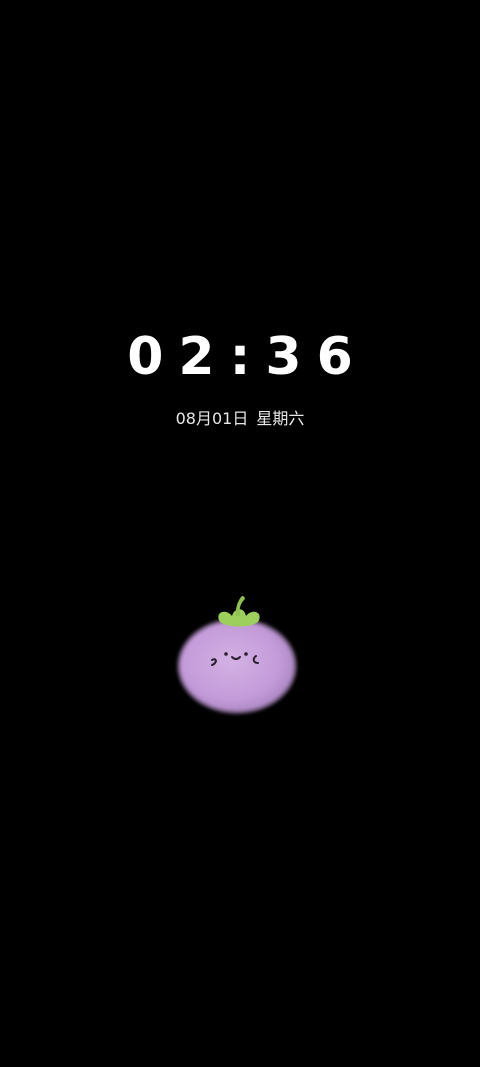 The image size is (480, 1067). What do you see at coordinates (237, 655) in the screenshot?
I see `mangosteen-icon` at bounding box center [237, 655].